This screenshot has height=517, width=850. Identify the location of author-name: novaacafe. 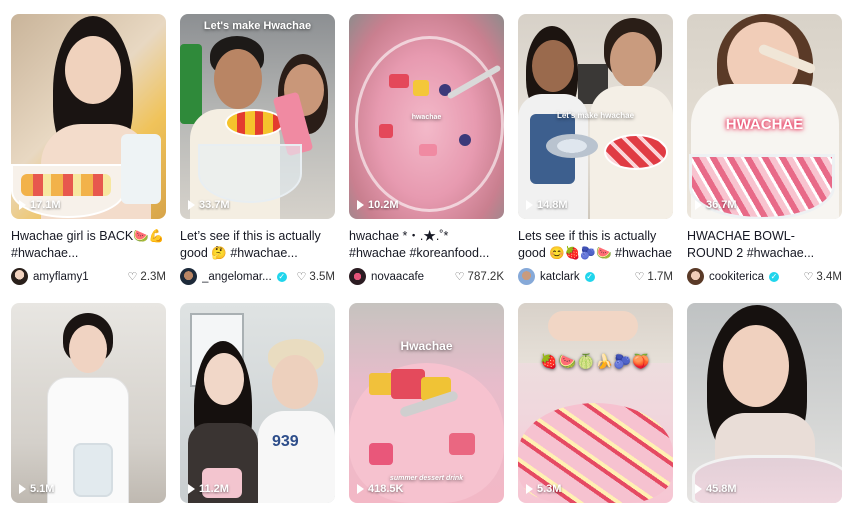
(398, 276).